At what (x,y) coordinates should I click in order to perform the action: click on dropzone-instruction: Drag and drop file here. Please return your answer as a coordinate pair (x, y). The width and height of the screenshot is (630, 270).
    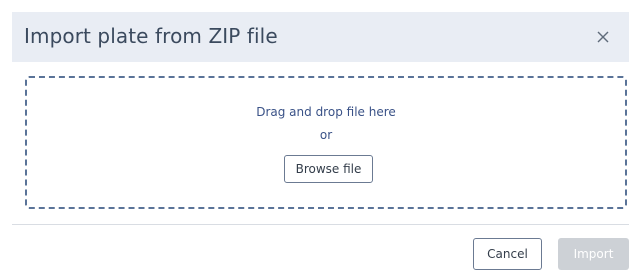
    Looking at the image, I should click on (326, 112).